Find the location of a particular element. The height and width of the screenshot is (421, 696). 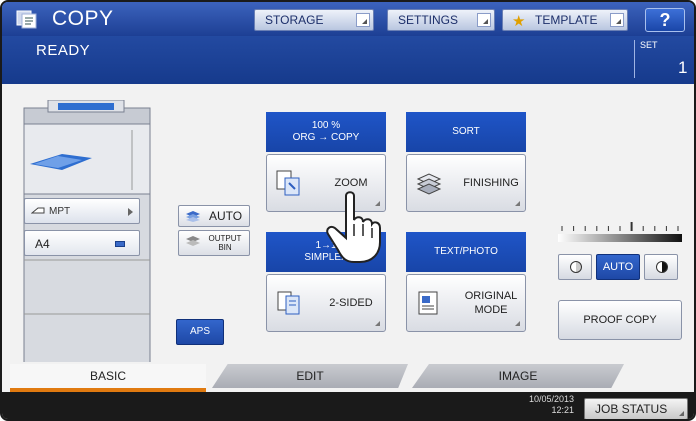

paper-tray-button: A4 is located at coordinates (82, 243).